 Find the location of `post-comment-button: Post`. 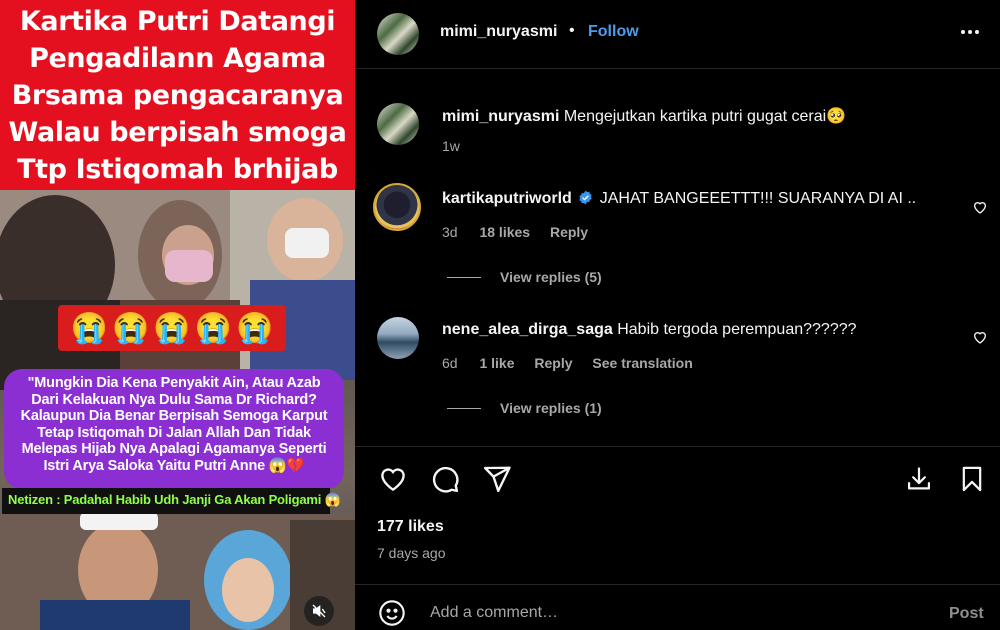

post-comment-button: Post is located at coordinates (966, 614).